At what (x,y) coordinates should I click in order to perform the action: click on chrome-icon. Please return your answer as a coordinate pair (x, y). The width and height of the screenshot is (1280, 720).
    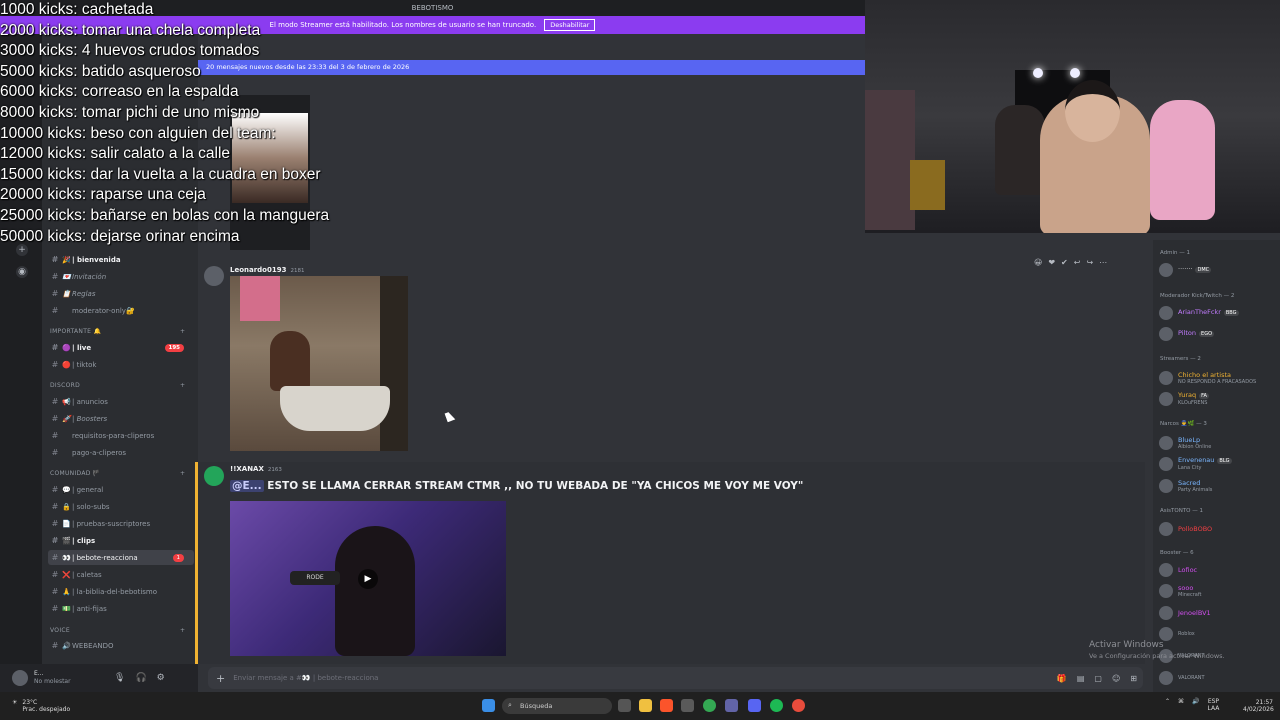
    Looking at the image, I should click on (709, 705).